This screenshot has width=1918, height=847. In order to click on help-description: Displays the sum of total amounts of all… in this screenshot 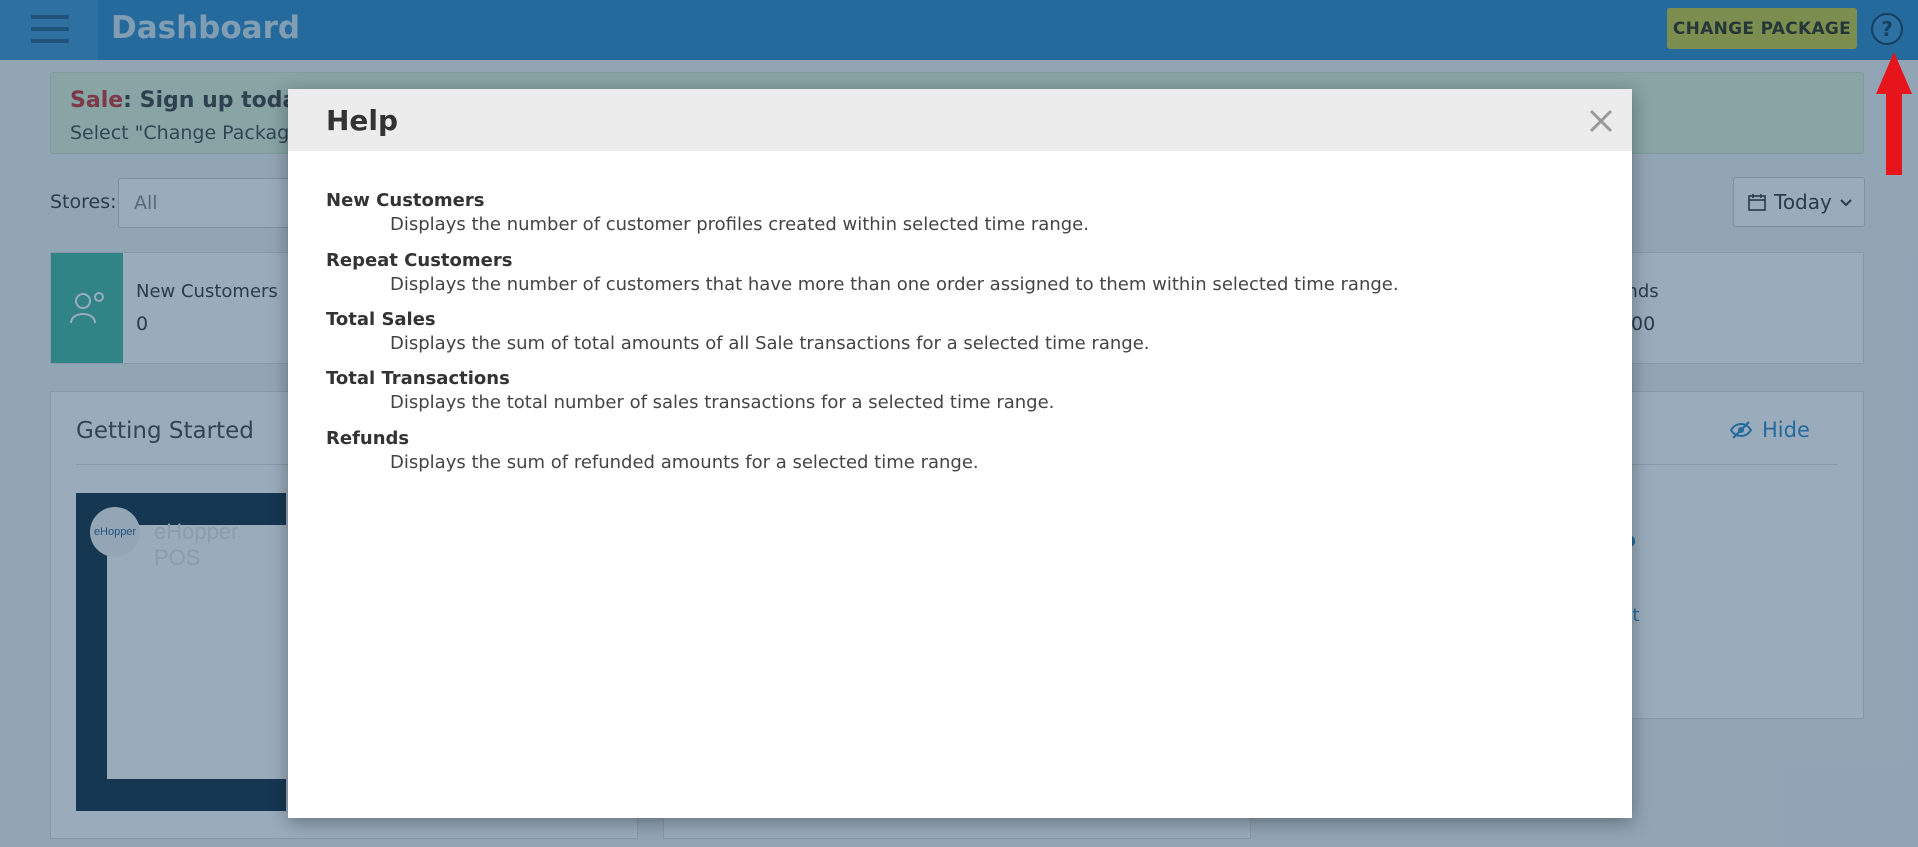, I will do `click(770, 343)`.